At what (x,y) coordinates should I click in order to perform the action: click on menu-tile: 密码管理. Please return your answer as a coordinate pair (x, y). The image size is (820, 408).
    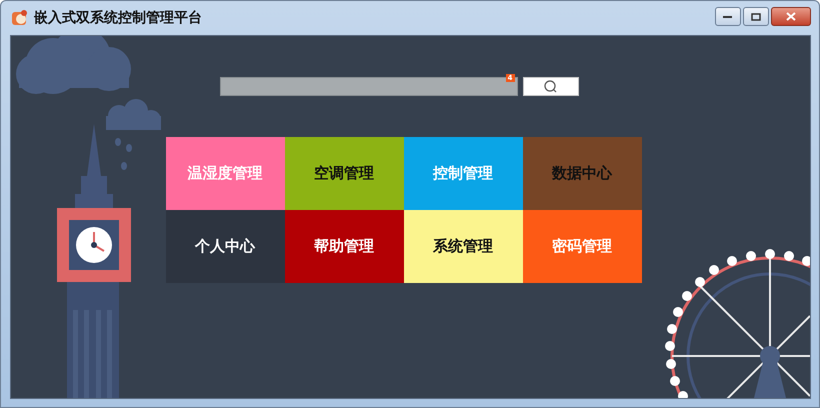
    Looking at the image, I should click on (582, 246).